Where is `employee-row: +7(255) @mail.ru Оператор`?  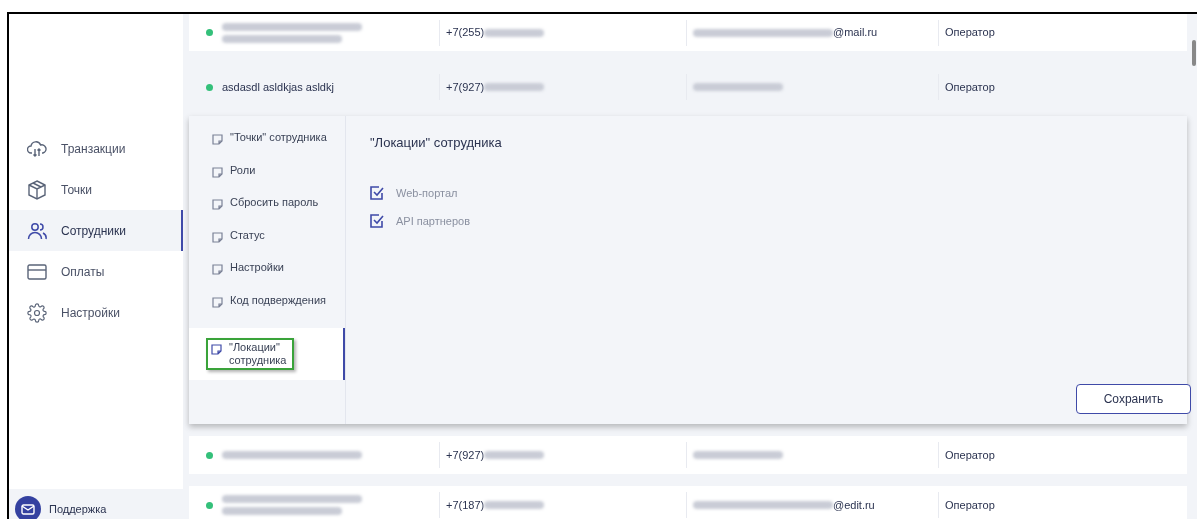 employee-row: +7(255) @mail.ru Оператор is located at coordinates (688, 32).